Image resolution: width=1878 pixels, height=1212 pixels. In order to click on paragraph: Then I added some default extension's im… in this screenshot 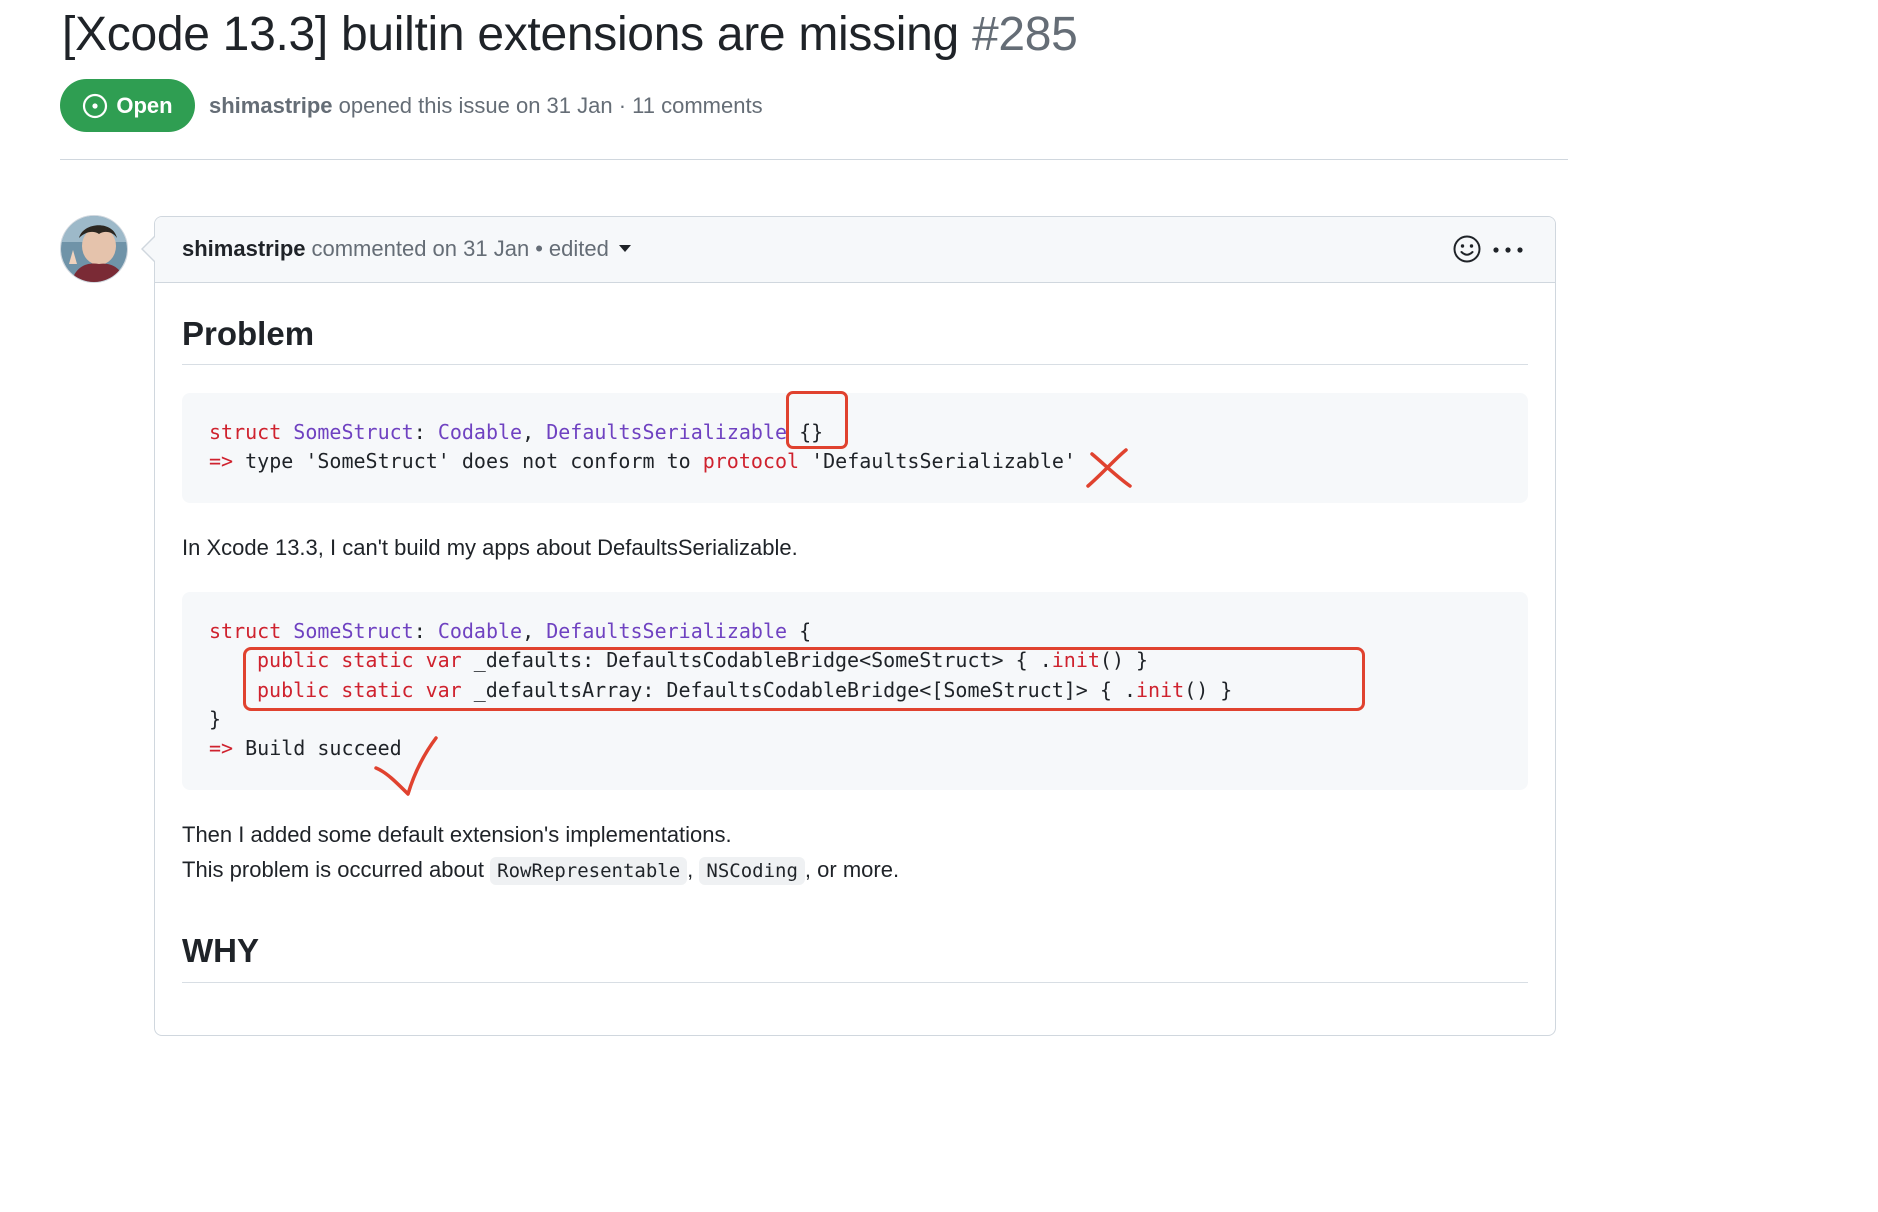, I will do `click(457, 834)`.